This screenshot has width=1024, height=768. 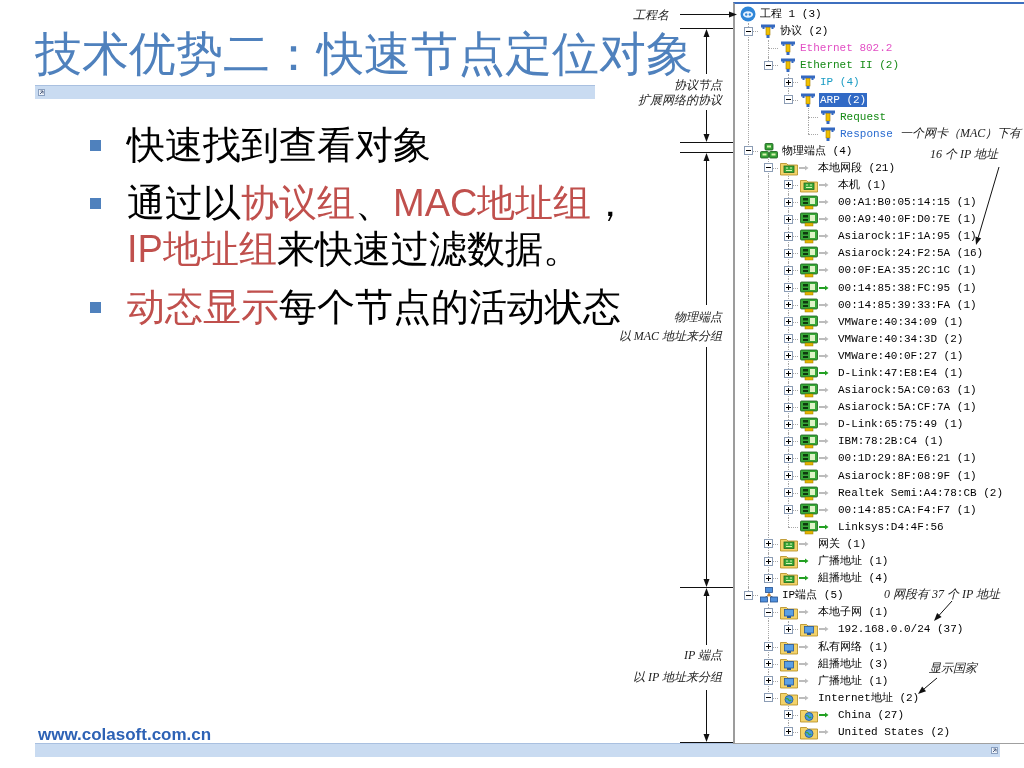 What do you see at coordinates (788, 65) in the screenshot?
I see `t-connector-icon` at bounding box center [788, 65].